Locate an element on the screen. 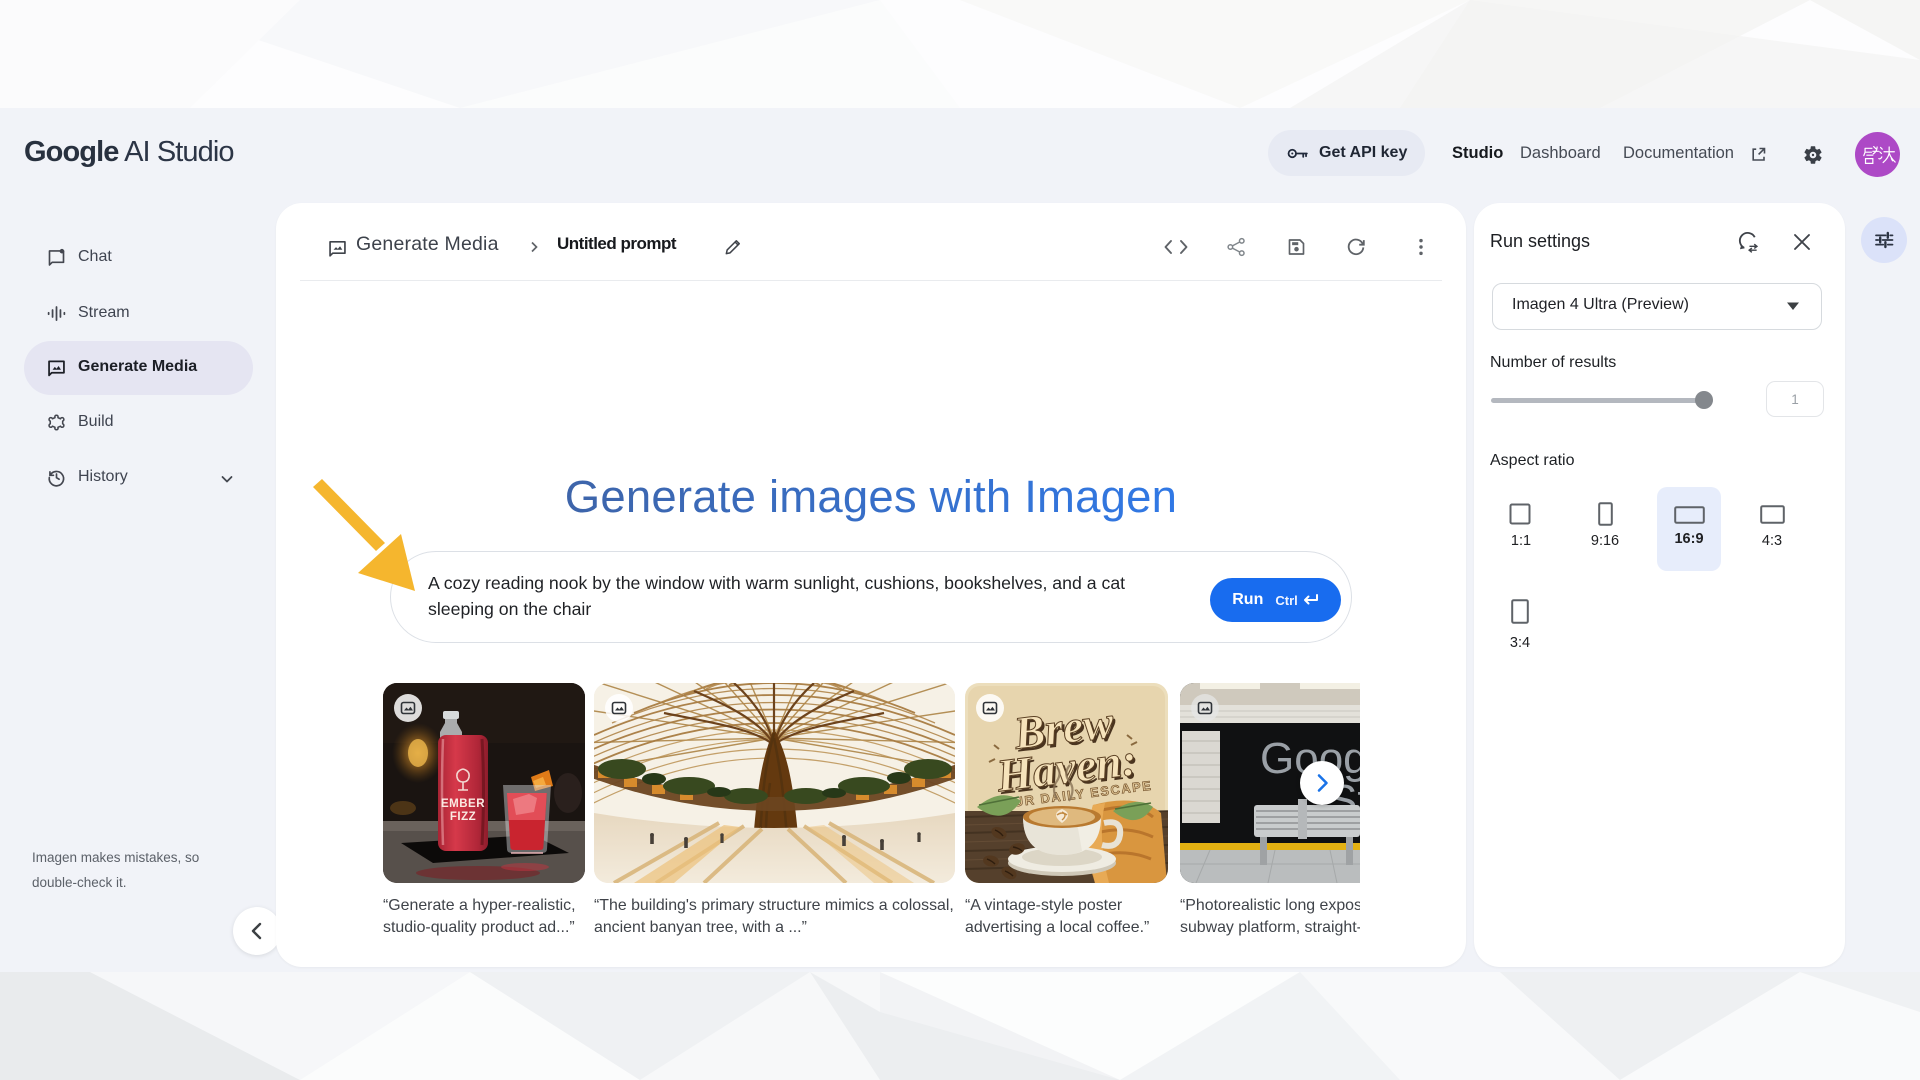 This screenshot has height=1080, width=1920. svg-text: FIZZ is located at coordinates (463, 817).